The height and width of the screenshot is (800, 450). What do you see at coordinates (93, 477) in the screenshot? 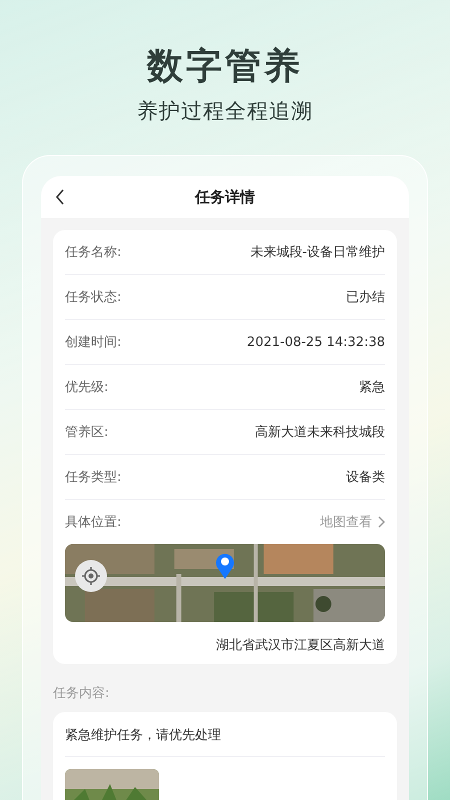
I see `field-label: 任务类型:` at bounding box center [93, 477].